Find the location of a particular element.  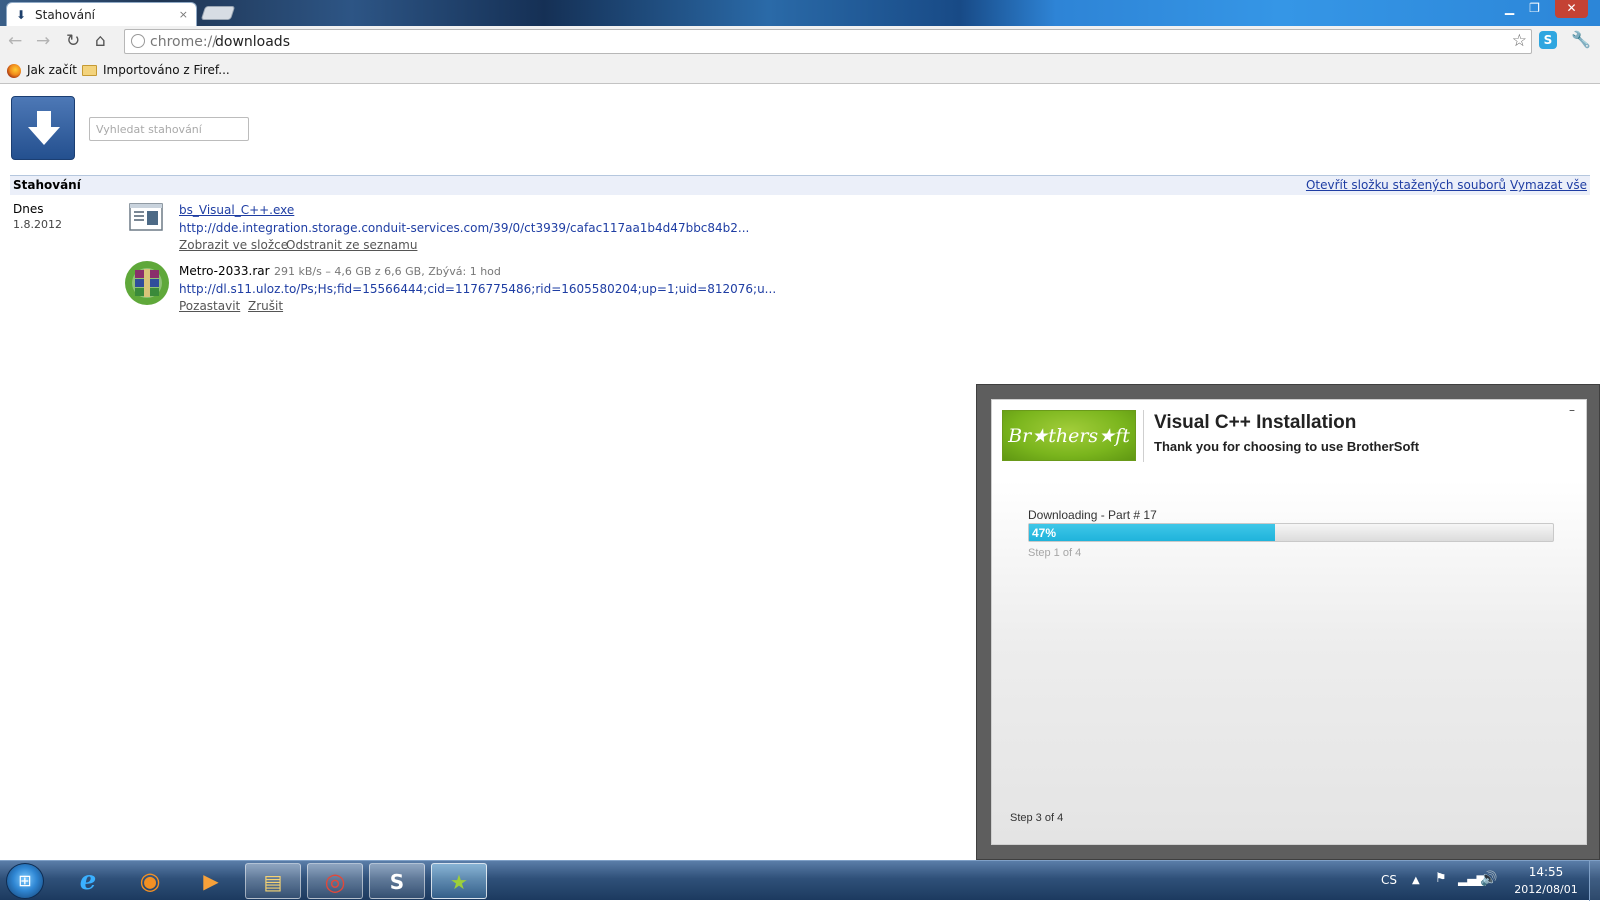

media-player-icon: ▶ is located at coordinates (211, 881).